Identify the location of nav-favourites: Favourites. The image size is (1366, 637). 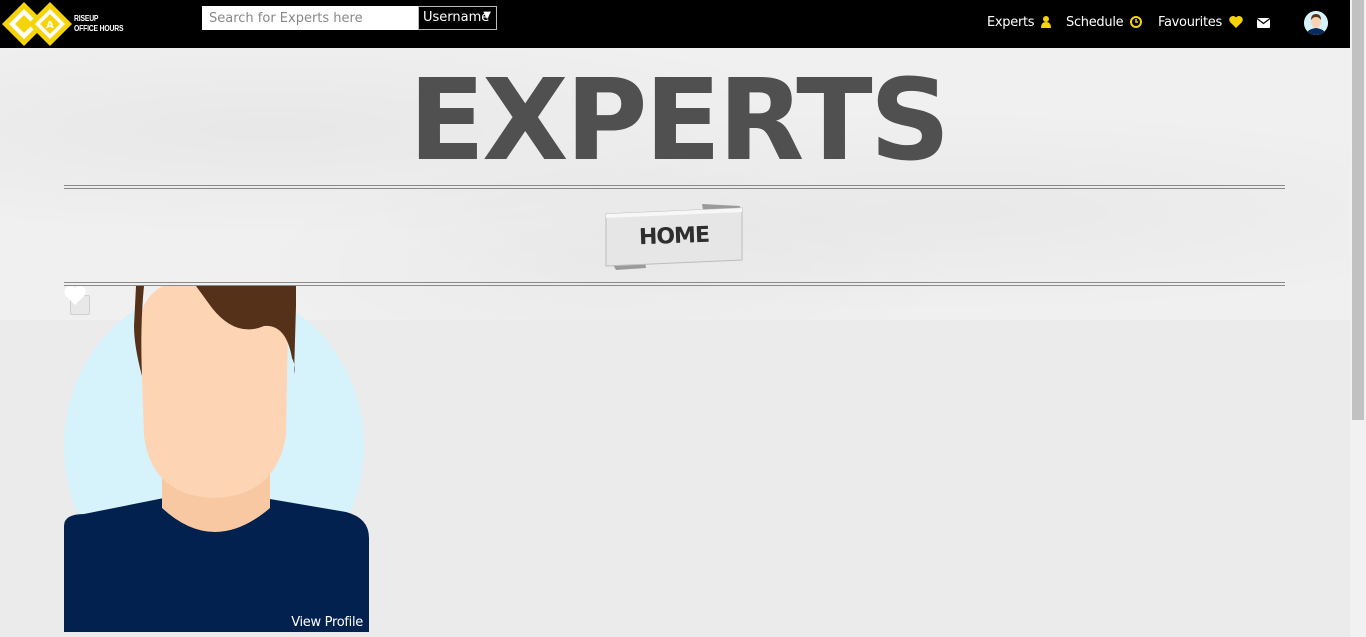
(1200, 22).